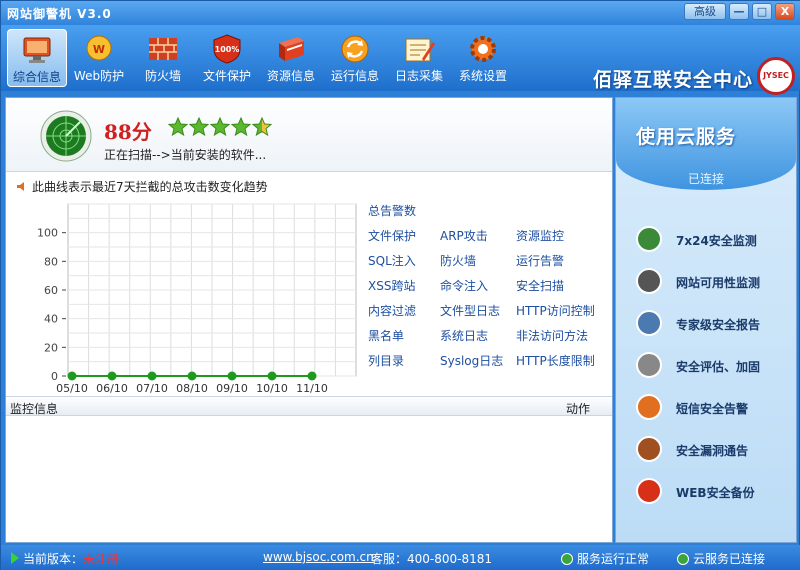 This screenshot has height=570, width=800. I want to click on tool-resource: 资源信息, so click(291, 58).